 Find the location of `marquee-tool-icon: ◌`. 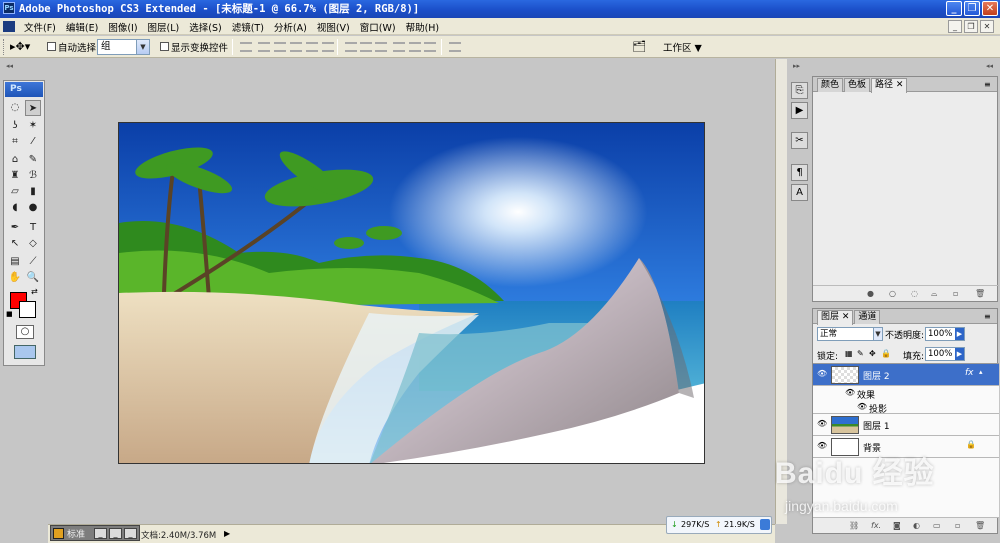

marquee-tool-icon: ◌ is located at coordinates (15, 108).